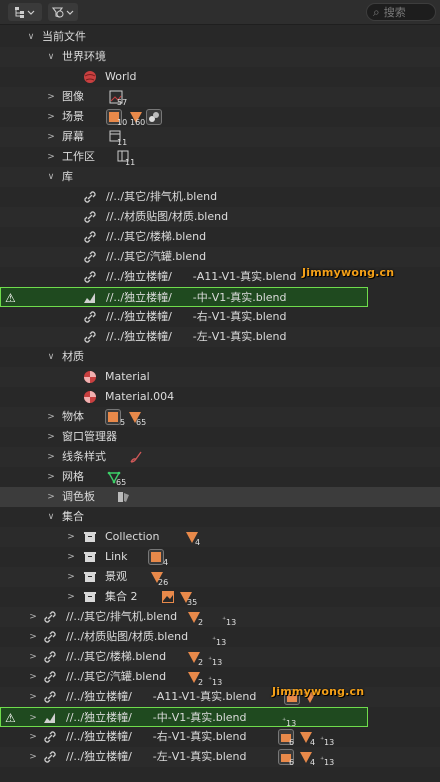 This screenshot has width=440, height=782. I want to click on row-label: 景观, so click(116, 576).